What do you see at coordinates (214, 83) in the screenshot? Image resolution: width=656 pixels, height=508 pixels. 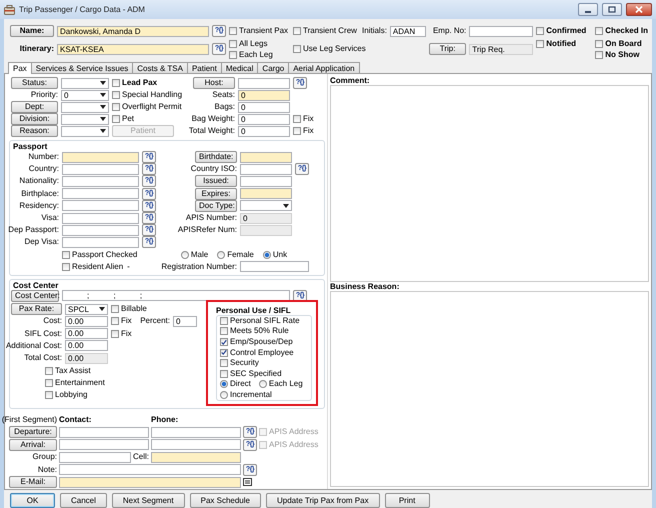 I see `form-button: Host:` at bounding box center [214, 83].